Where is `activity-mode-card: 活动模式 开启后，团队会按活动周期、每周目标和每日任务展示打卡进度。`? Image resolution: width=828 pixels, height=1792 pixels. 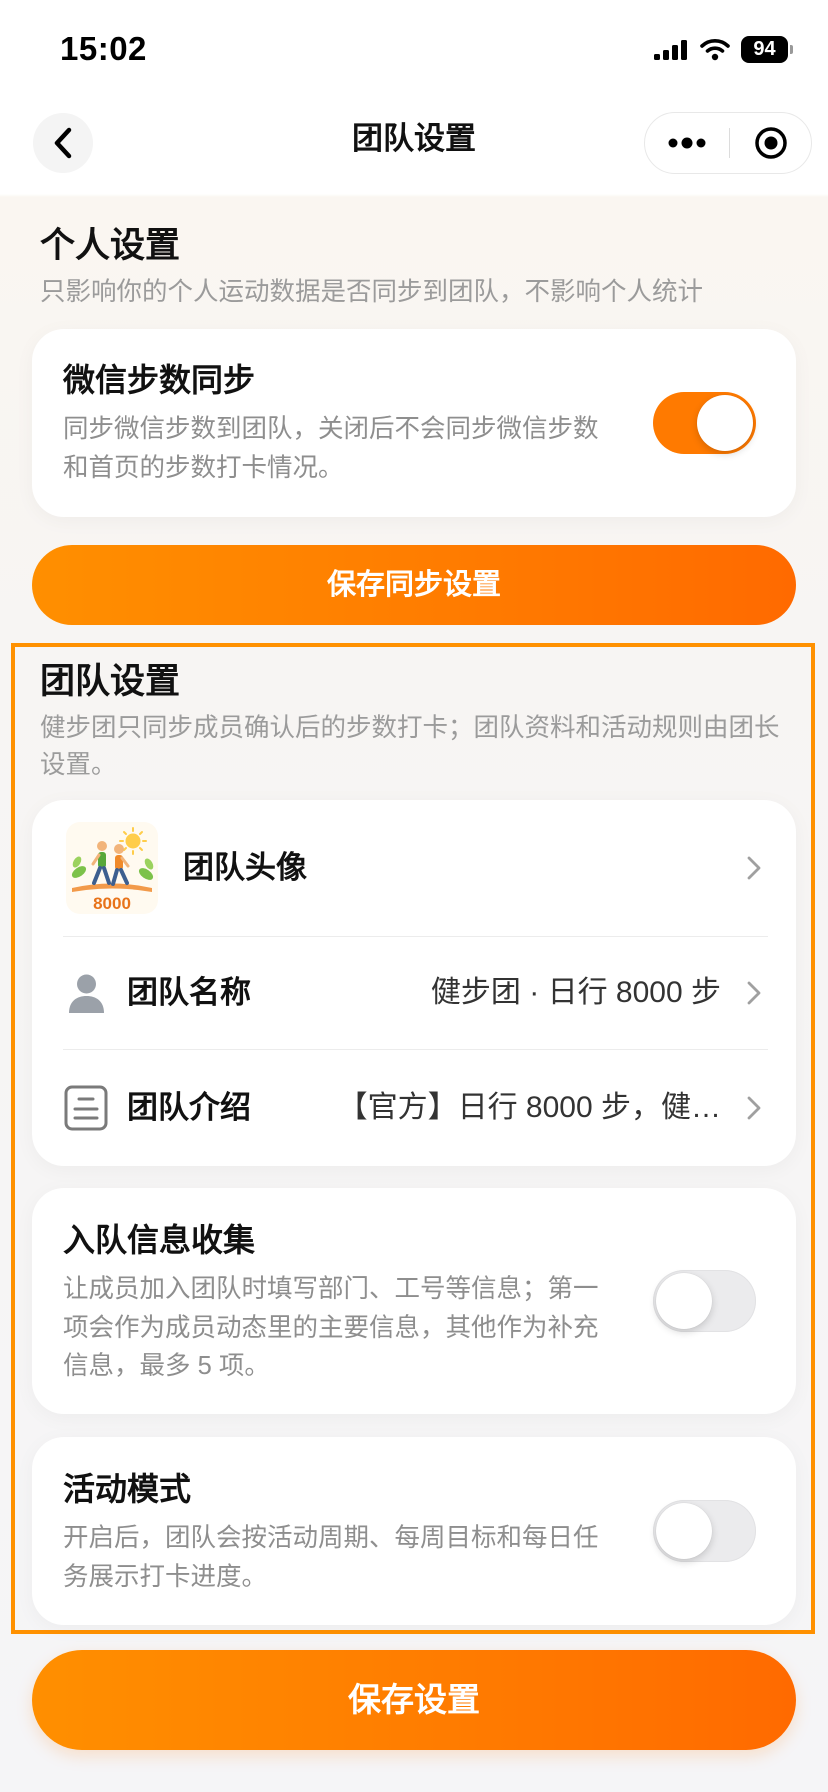 activity-mode-card: 活动模式 开启后，团队会按活动周期、每周目标和每日任务展示打卡进度。 is located at coordinates (414, 1531).